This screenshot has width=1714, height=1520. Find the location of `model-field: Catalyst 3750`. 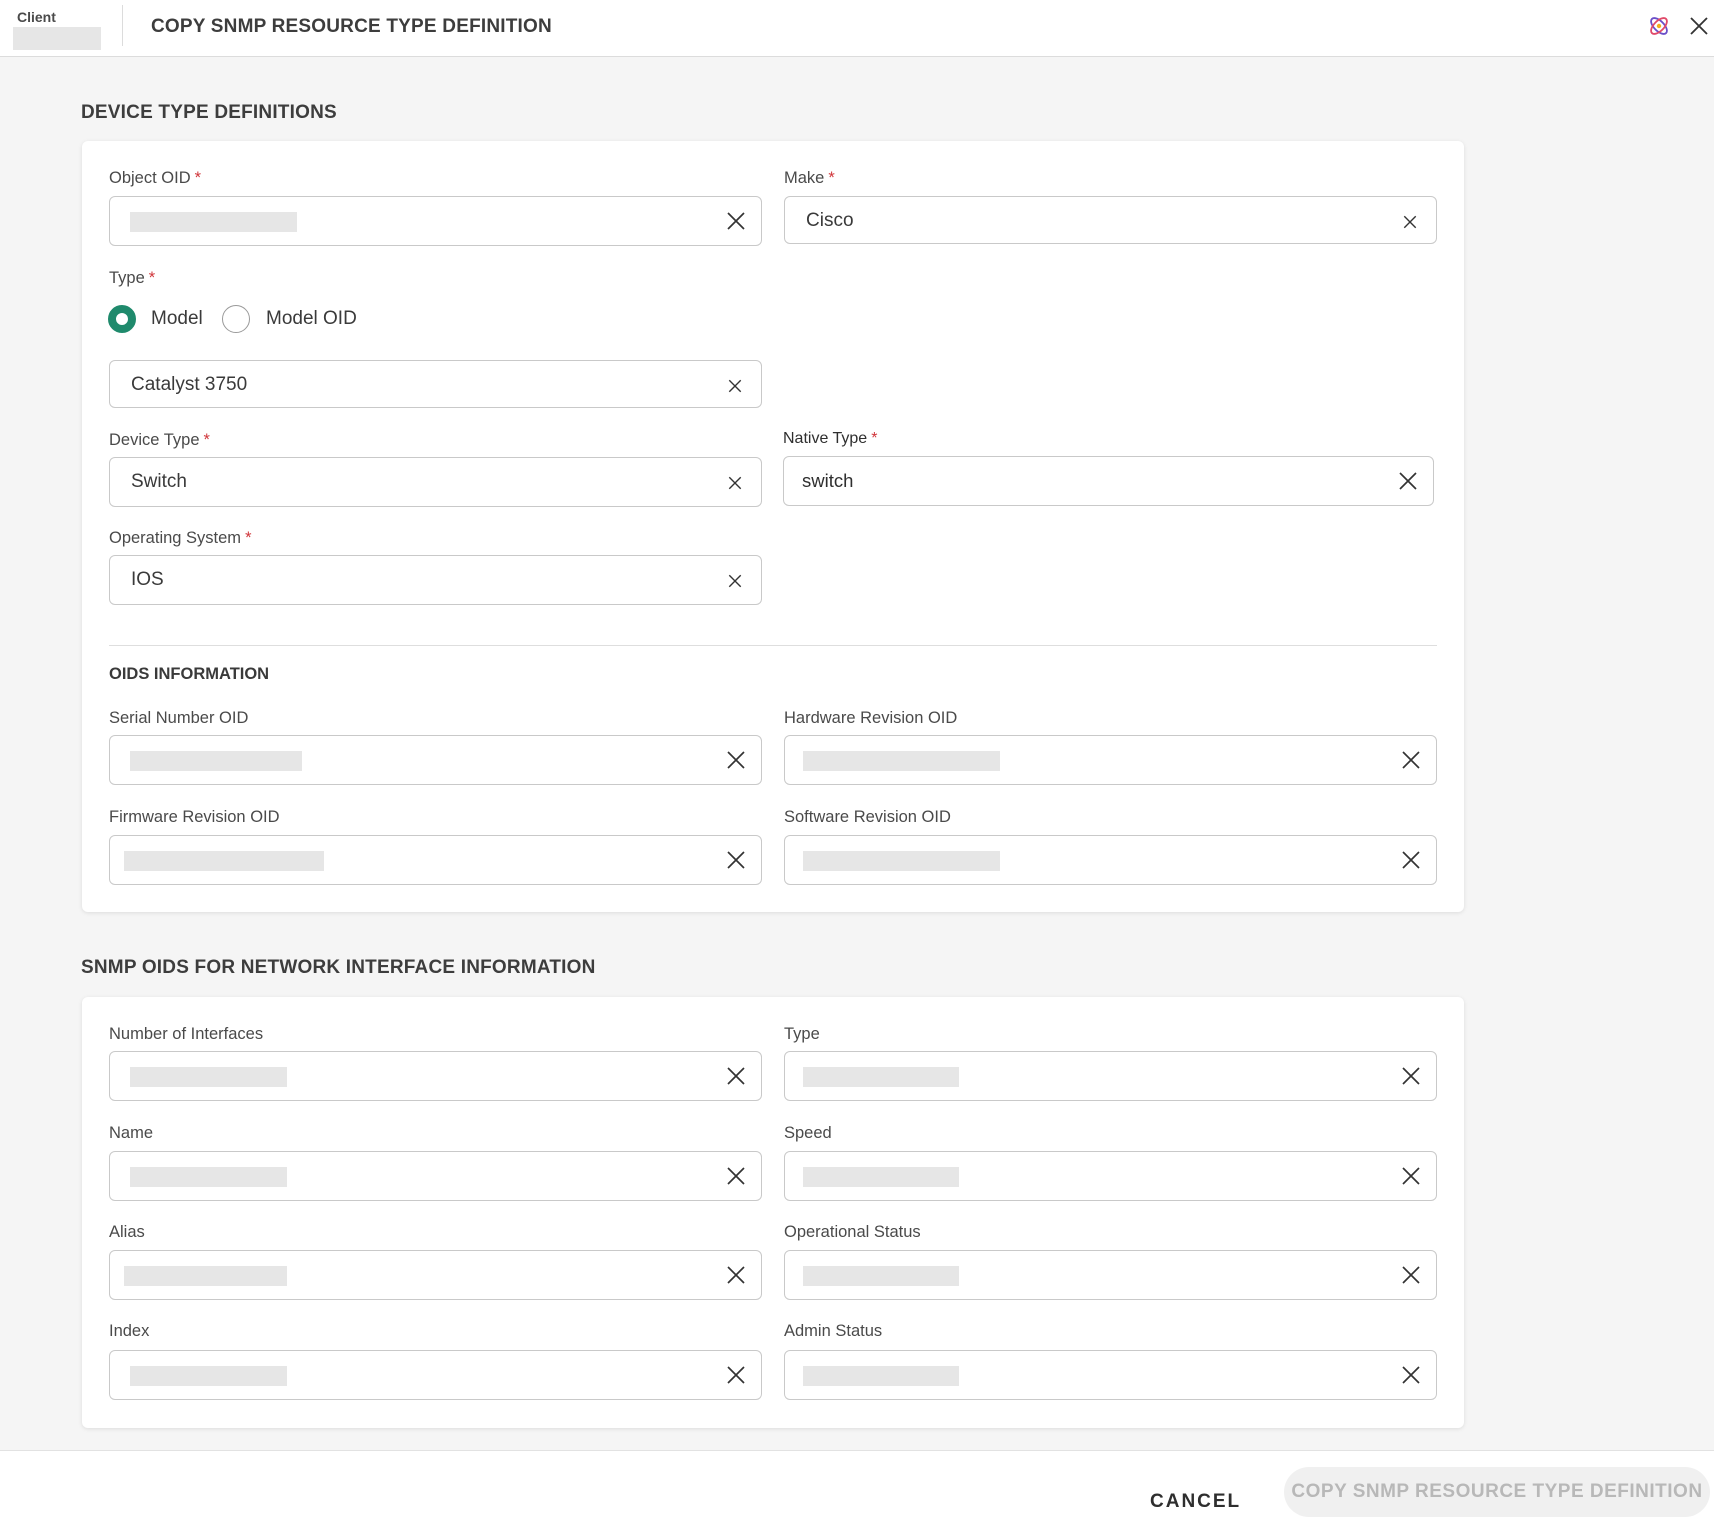

model-field: Catalyst 3750 is located at coordinates (435, 384).